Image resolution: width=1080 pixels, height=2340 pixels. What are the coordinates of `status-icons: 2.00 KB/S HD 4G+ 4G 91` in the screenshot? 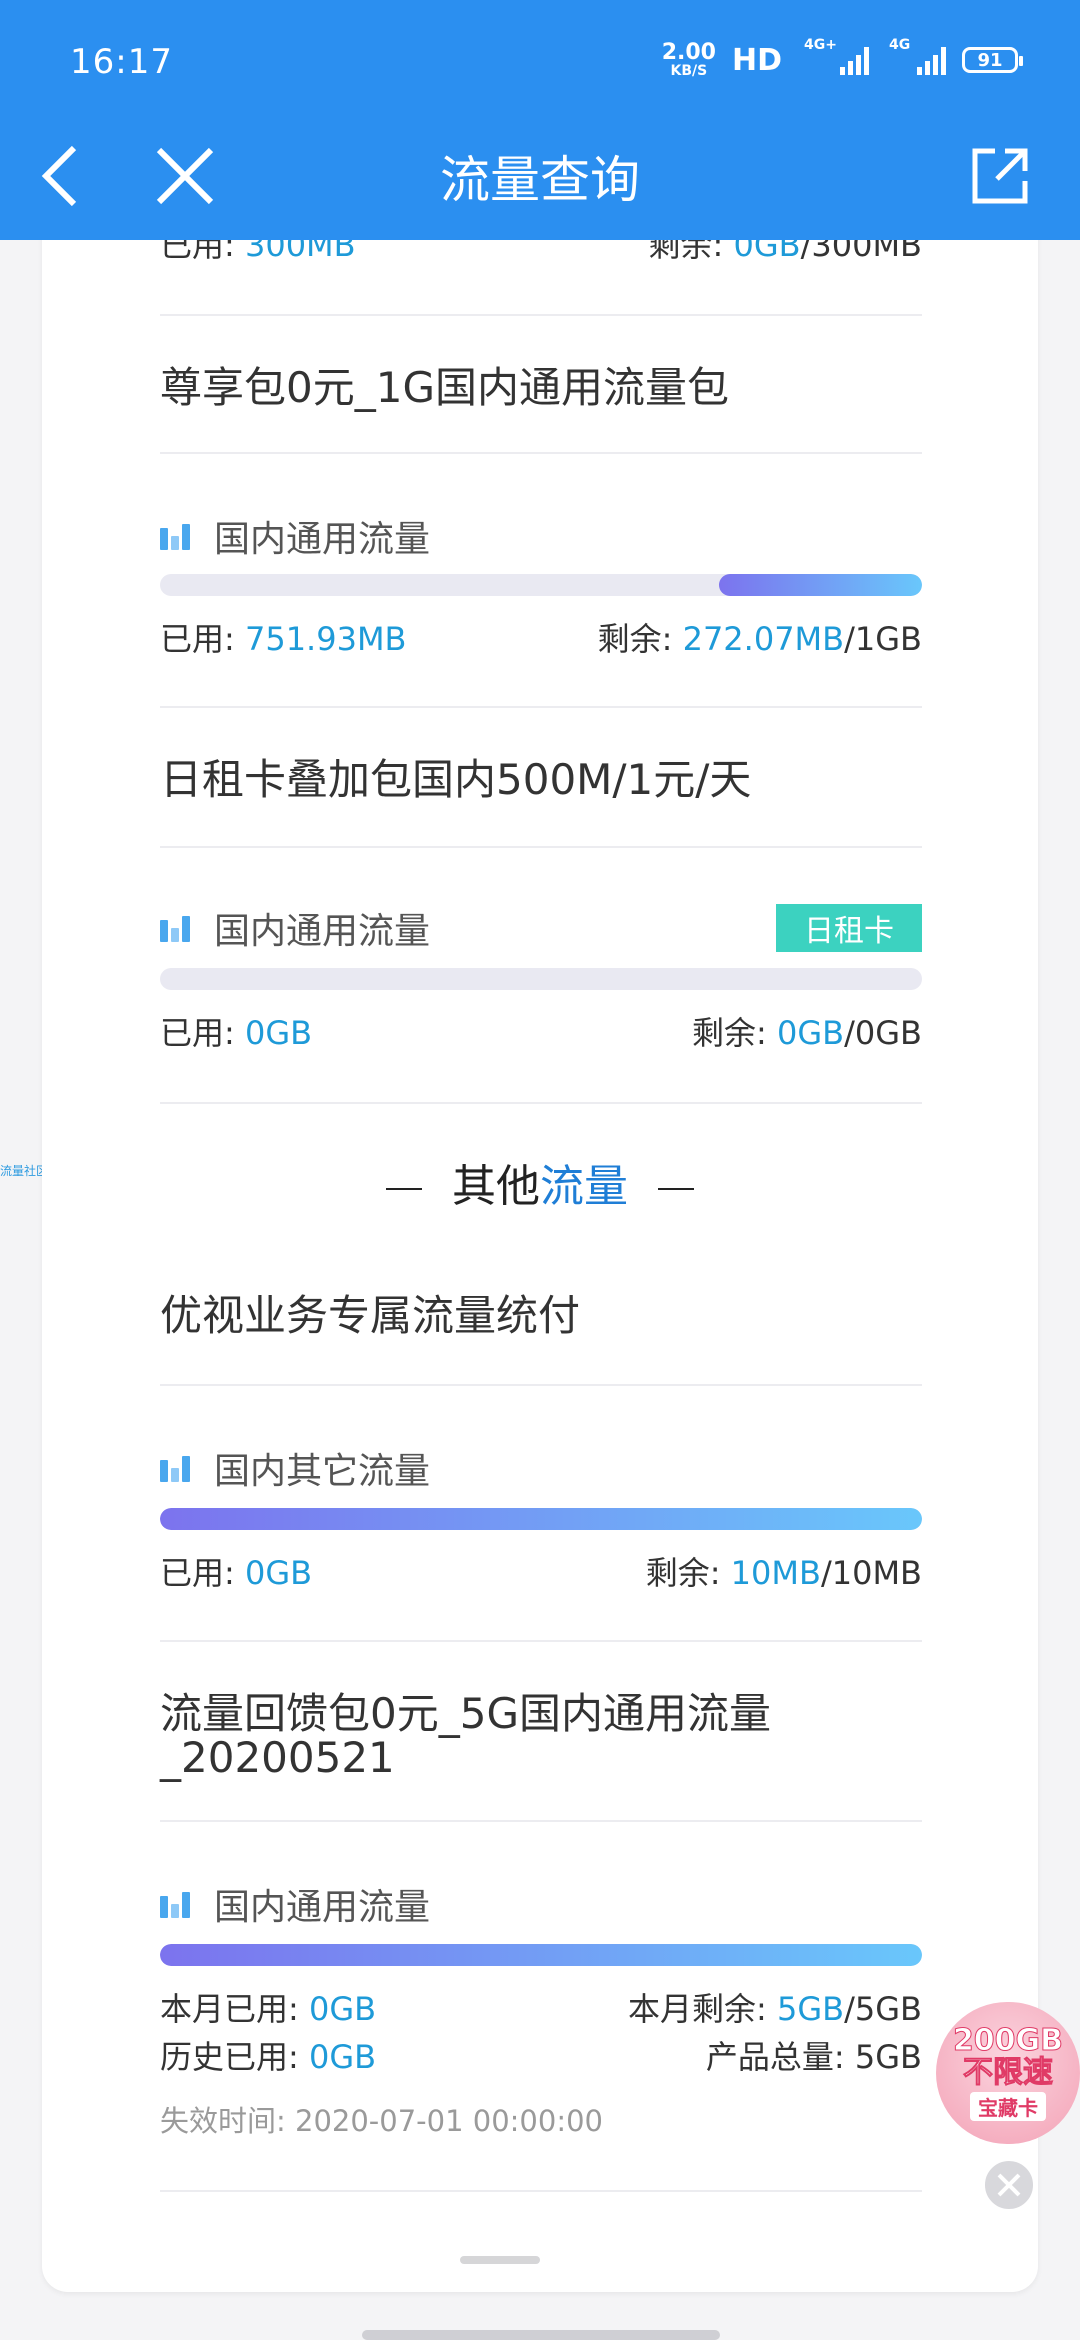 It's located at (842, 58).